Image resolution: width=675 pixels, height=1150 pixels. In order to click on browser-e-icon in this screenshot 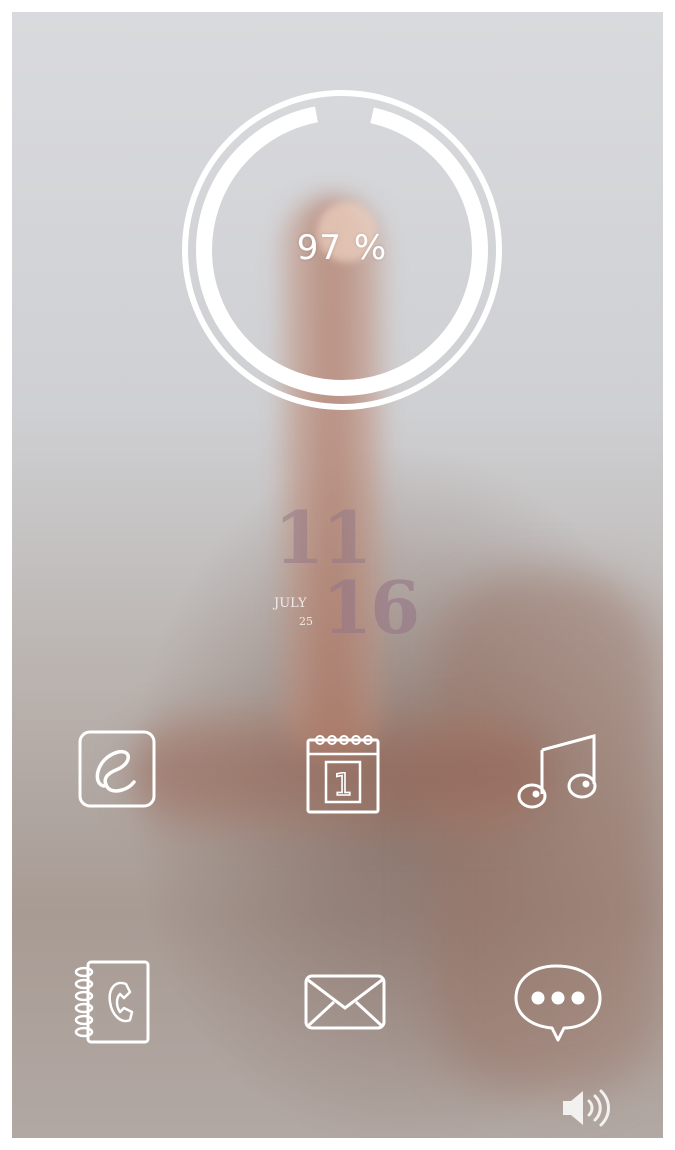, I will do `click(117, 769)`.